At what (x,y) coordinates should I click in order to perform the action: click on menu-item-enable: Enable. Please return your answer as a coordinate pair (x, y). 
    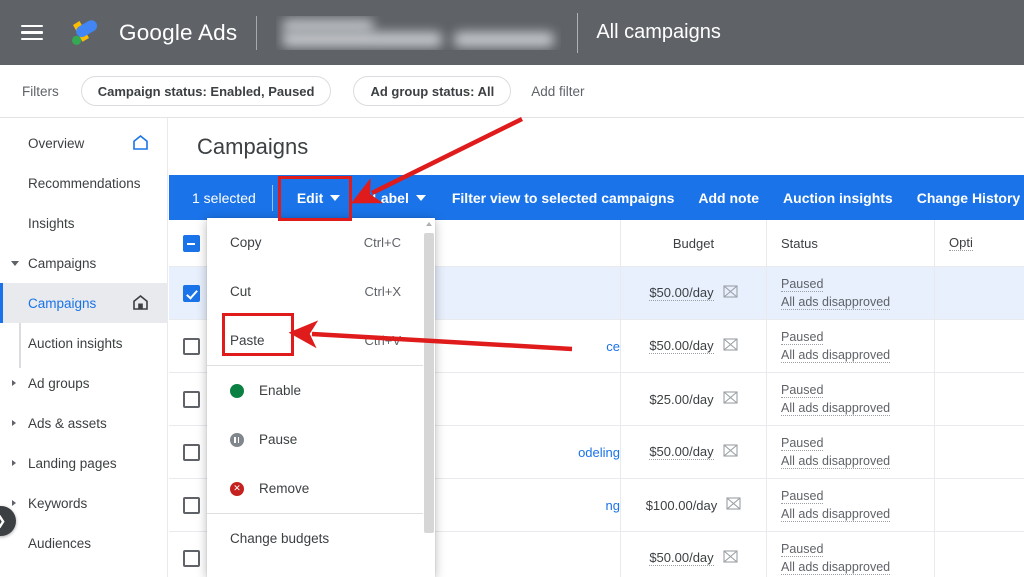
    Looking at the image, I should click on (321, 390).